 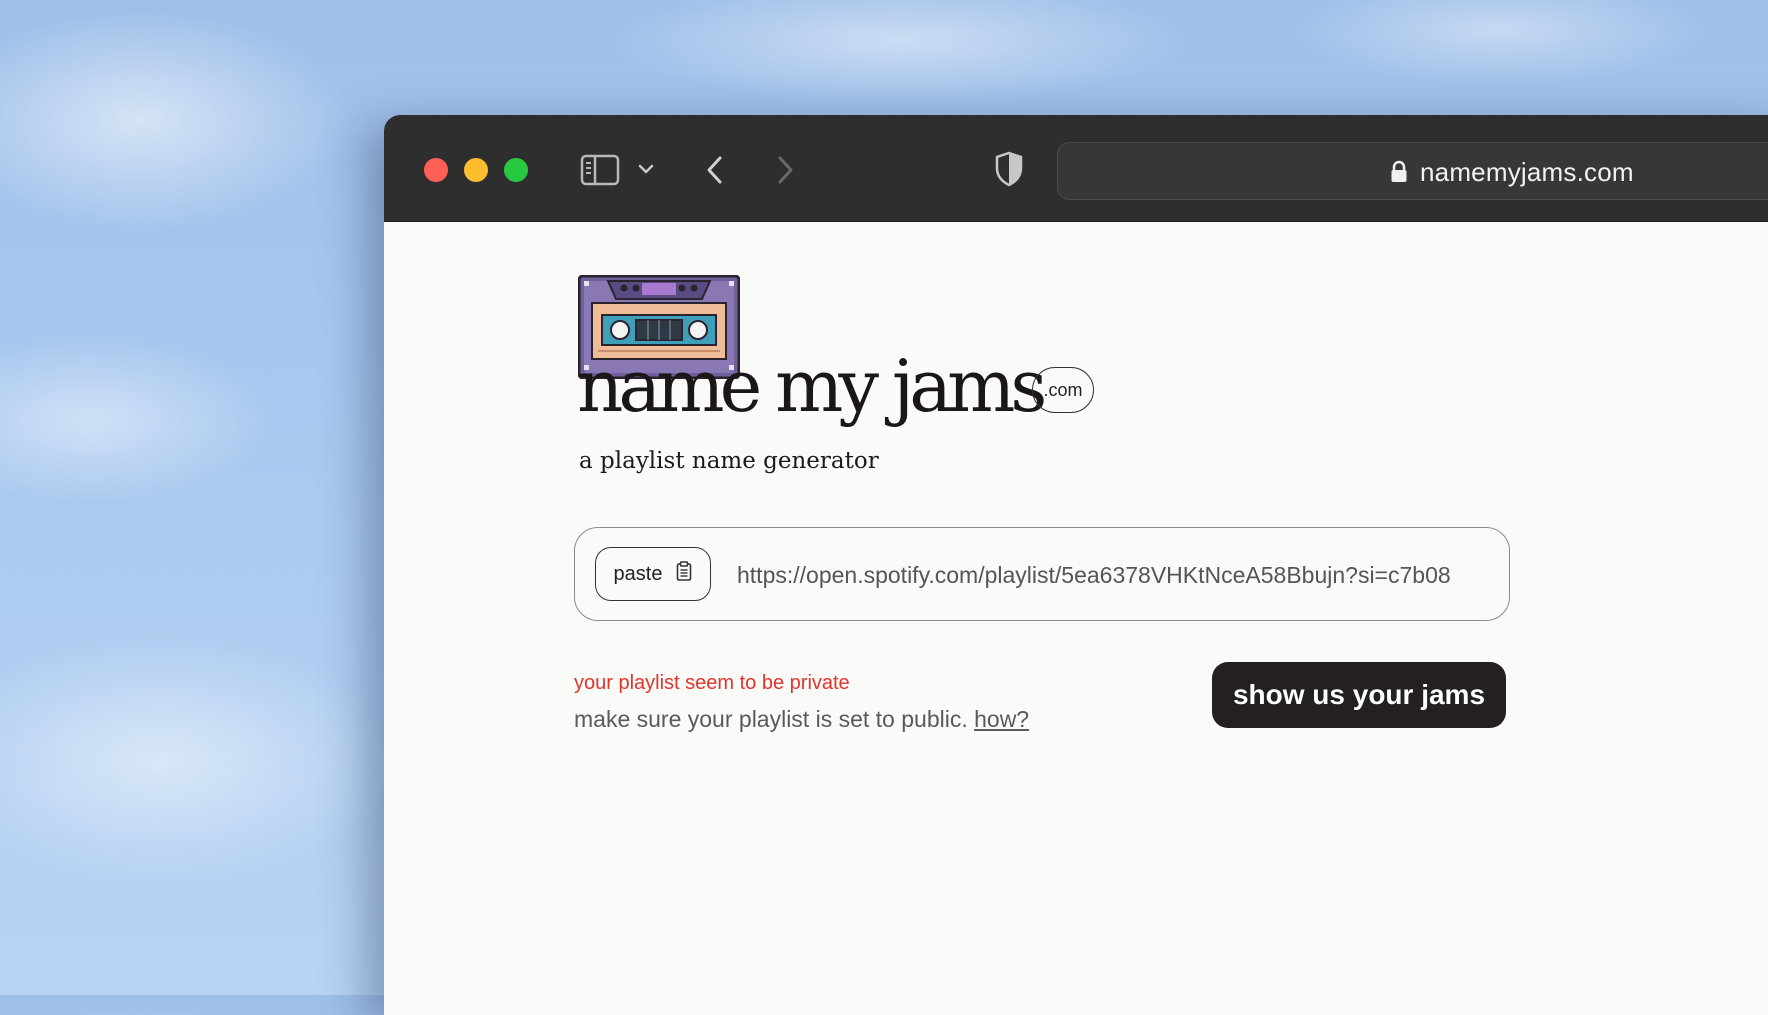 I want to click on minimize-window-button, so click(x=476, y=170).